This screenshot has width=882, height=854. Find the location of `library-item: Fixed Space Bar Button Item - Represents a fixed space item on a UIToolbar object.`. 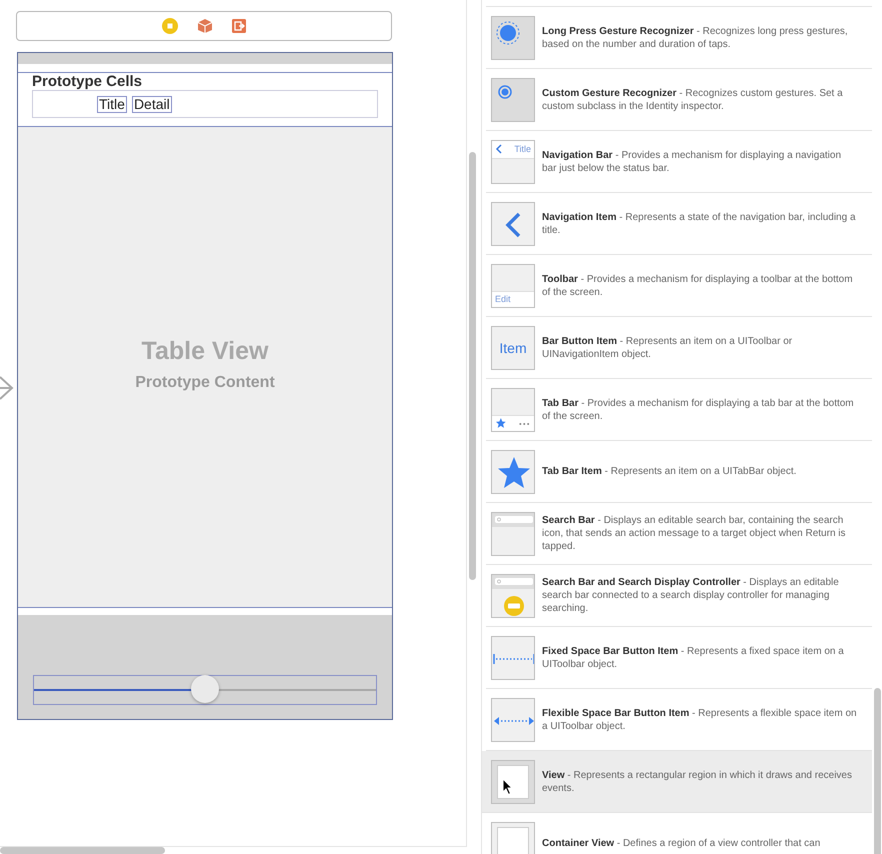

library-item: Fixed Space Bar Button Item - Represents a fixed space item on a UIToolbar object. is located at coordinates (679, 658).